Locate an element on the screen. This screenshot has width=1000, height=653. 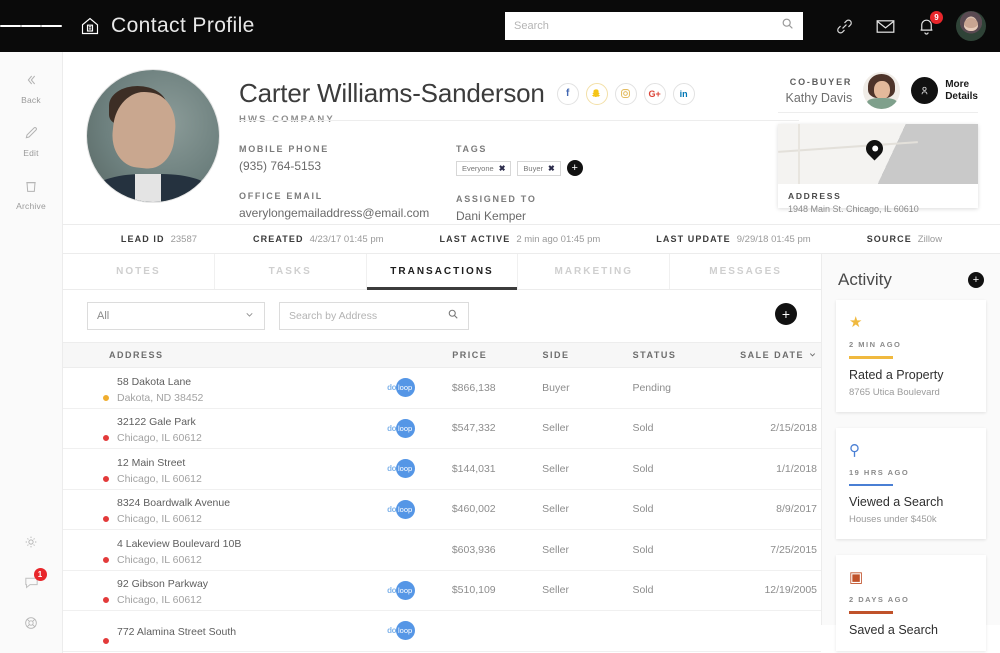
add-tag-button: + is located at coordinates (574, 168).